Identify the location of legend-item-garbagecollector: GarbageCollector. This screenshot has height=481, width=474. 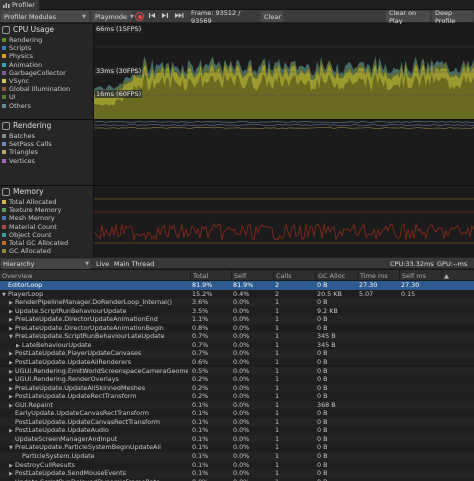
(34, 73).